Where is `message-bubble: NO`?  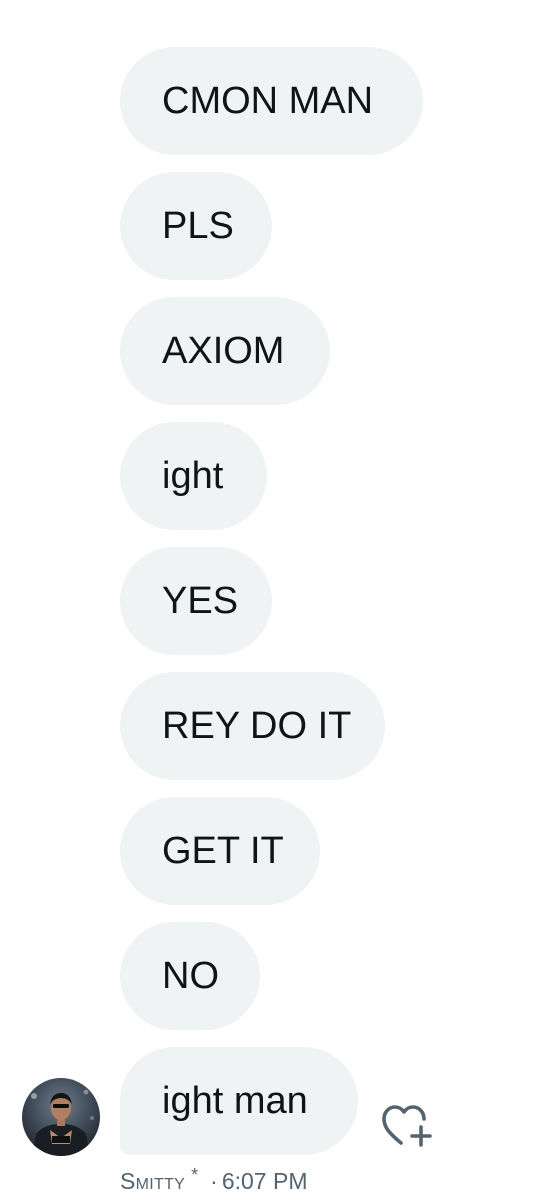
message-bubble: NO is located at coordinates (190, 976).